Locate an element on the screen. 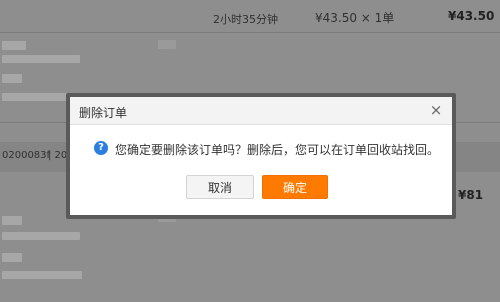 The height and width of the screenshot is (302, 500). order-number: 0200083f is located at coordinates (26, 155).